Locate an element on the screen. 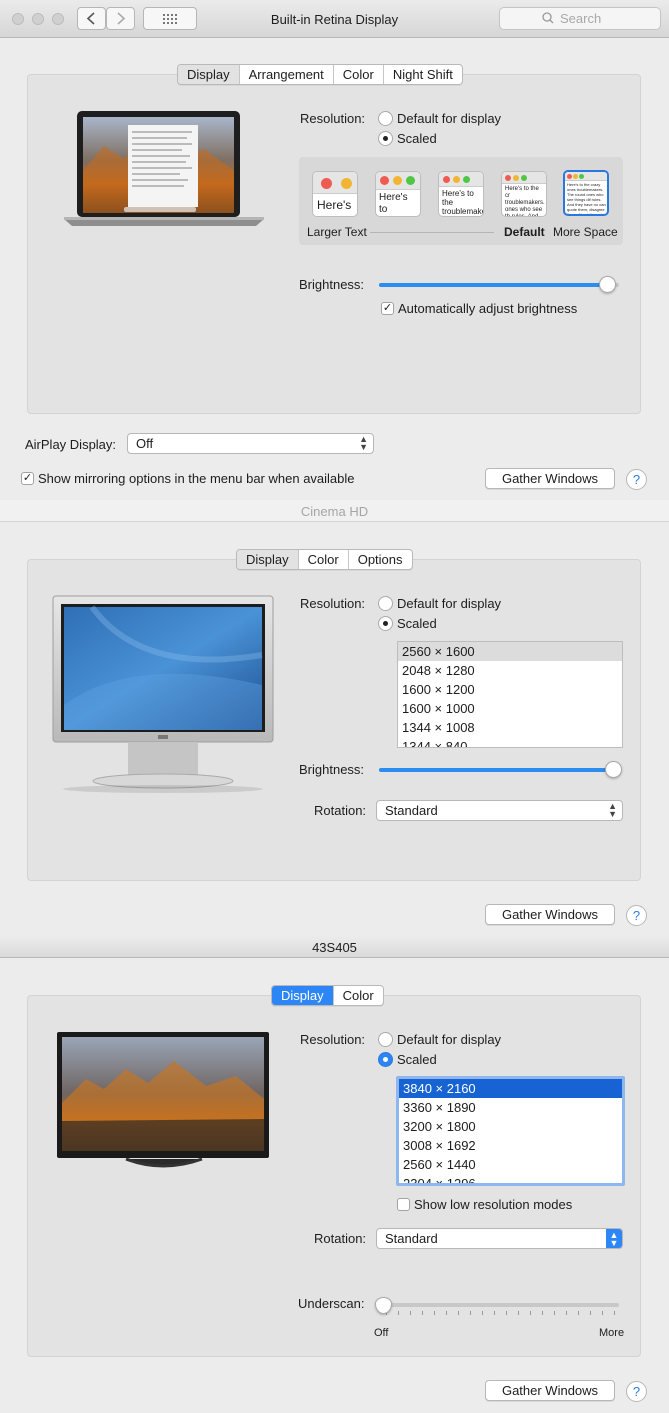 The image size is (669, 1413). resolution-row: 1344 × 1008 is located at coordinates (510, 727).